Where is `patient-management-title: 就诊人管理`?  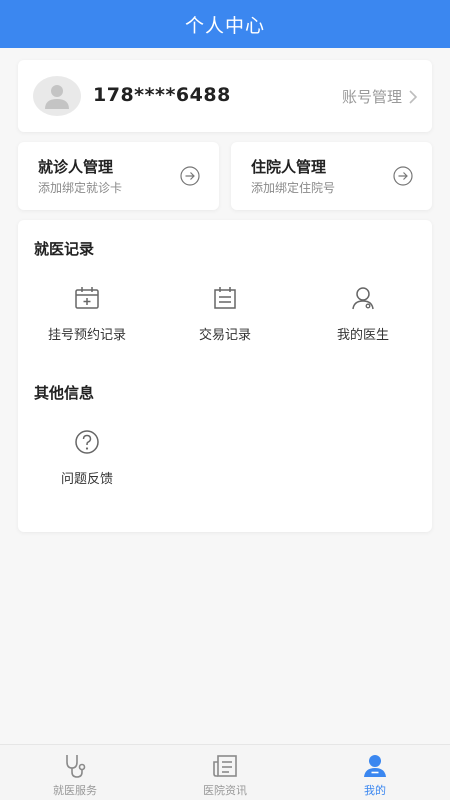 patient-management-title: 就诊人管理 is located at coordinates (76, 167).